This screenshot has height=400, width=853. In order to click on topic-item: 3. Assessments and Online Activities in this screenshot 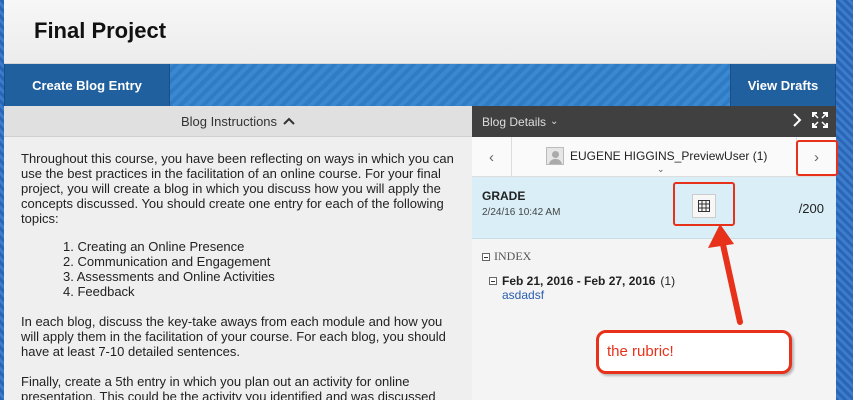, I will do `click(169, 276)`.